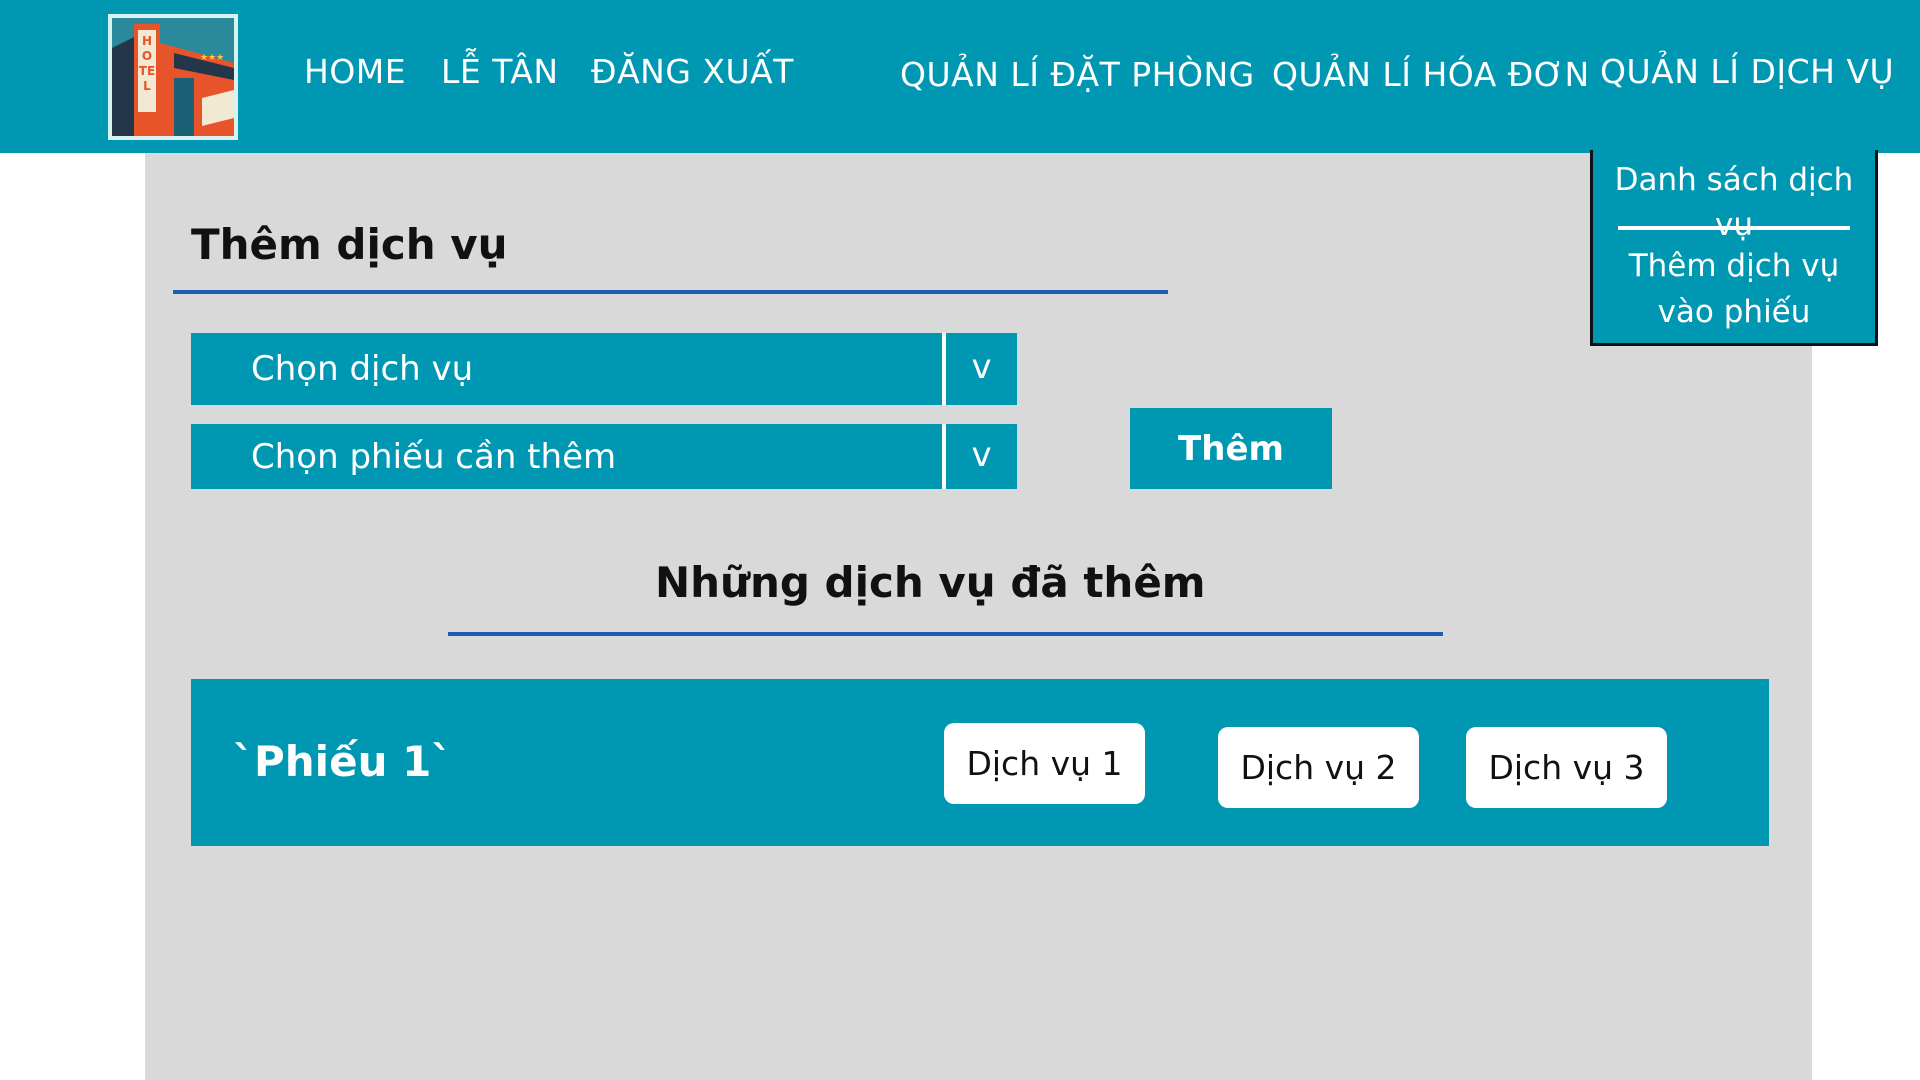 The width and height of the screenshot is (1920, 1080). What do you see at coordinates (692, 71) in the screenshot?
I see `nav-logout: ĐĂNG XUẤT` at bounding box center [692, 71].